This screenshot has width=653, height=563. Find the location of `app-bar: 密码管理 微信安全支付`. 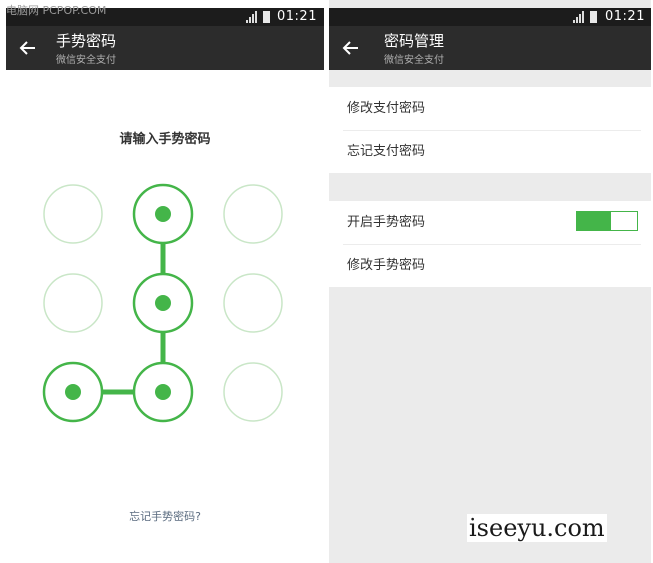

app-bar: 密码管理 微信安全支付 is located at coordinates (490, 48).